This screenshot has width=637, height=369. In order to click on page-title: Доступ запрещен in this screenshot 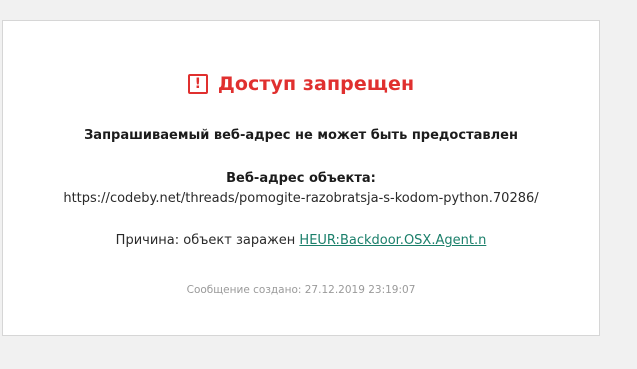, I will do `click(316, 84)`.